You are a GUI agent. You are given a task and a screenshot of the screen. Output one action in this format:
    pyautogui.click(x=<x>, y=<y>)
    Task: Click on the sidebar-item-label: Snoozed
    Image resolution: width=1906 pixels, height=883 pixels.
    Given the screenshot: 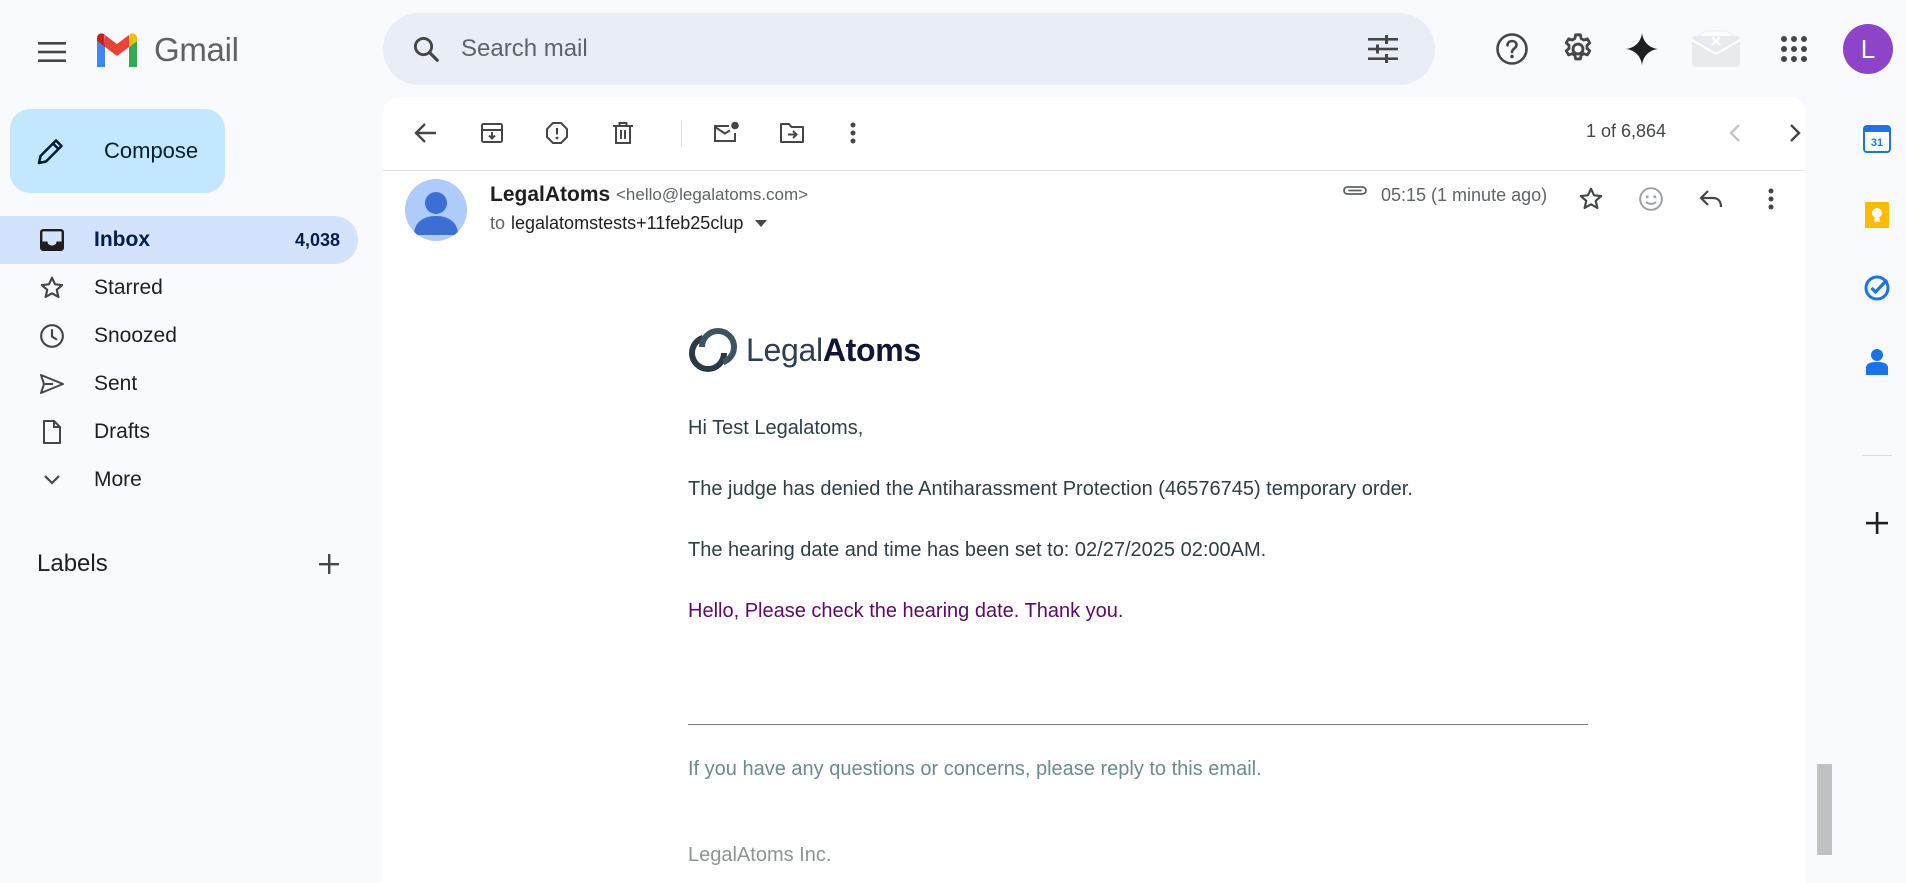 What is the action you would take?
    pyautogui.click(x=135, y=335)
    